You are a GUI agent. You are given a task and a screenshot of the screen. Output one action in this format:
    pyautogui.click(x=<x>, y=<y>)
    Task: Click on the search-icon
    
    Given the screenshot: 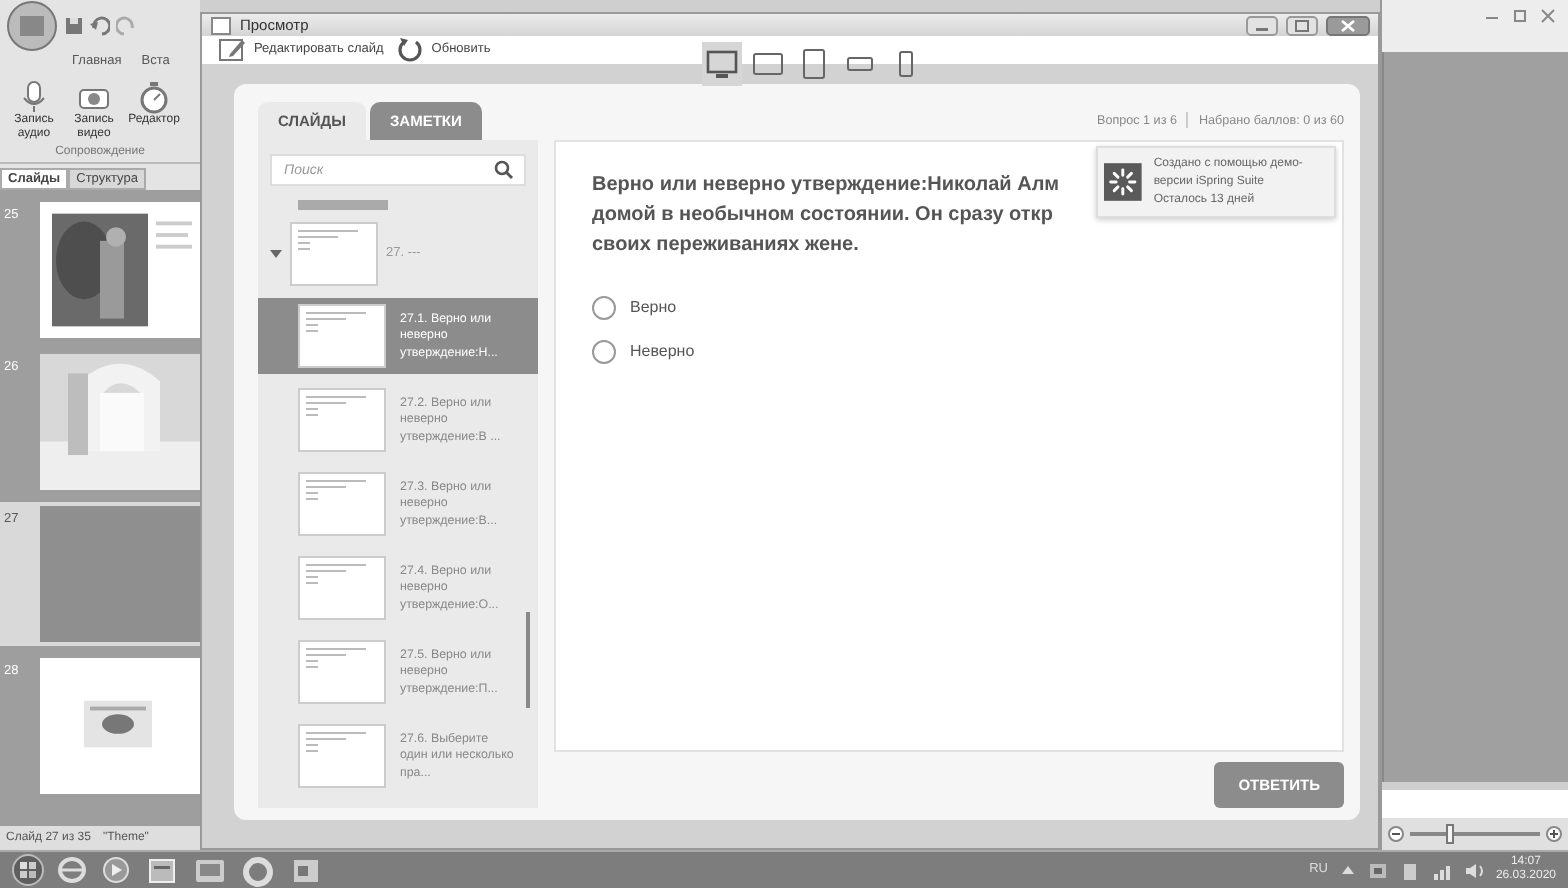 What is the action you would take?
    pyautogui.click(x=504, y=170)
    